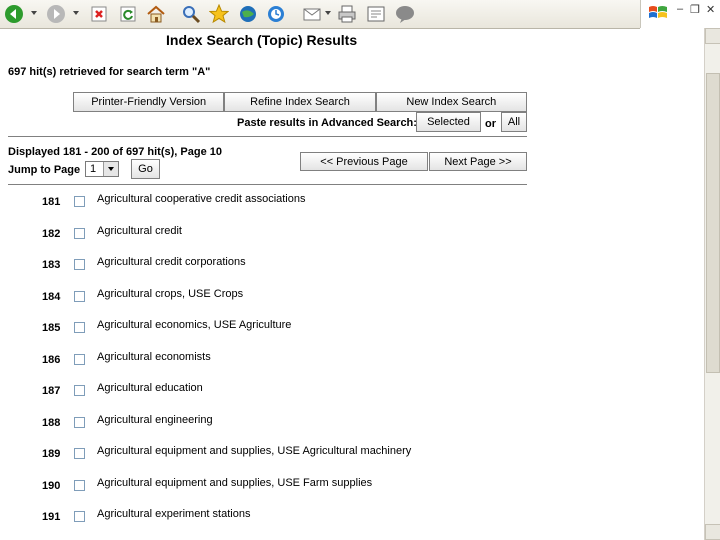 The height and width of the screenshot is (540, 720). What do you see at coordinates (248, 14) in the screenshot?
I see `media-icon` at bounding box center [248, 14].